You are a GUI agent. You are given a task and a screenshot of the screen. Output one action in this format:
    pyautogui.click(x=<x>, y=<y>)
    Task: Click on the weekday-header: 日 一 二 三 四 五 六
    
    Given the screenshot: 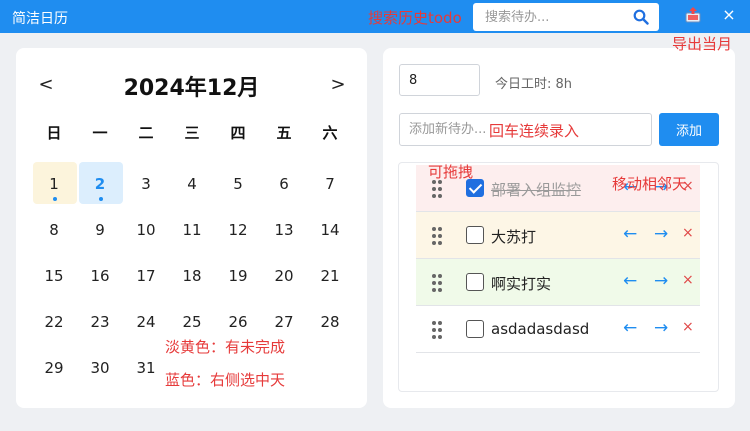 What is the action you would take?
    pyautogui.click(x=192, y=132)
    